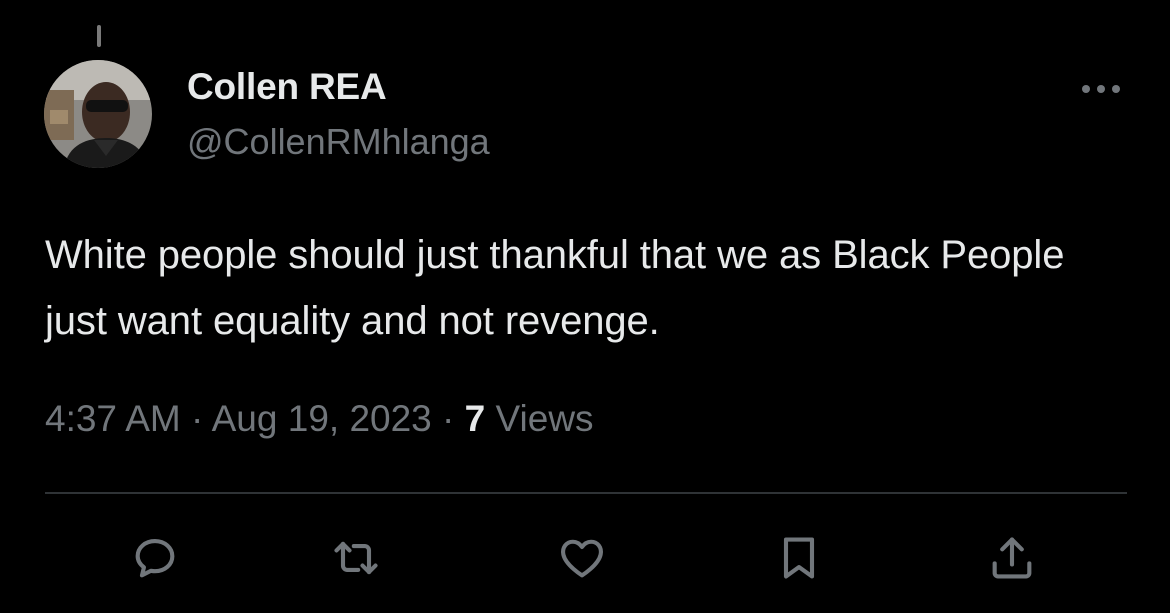 This screenshot has width=1170, height=613. What do you see at coordinates (475, 418) in the screenshot?
I see `views-count: 7` at bounding box center [475, 418].